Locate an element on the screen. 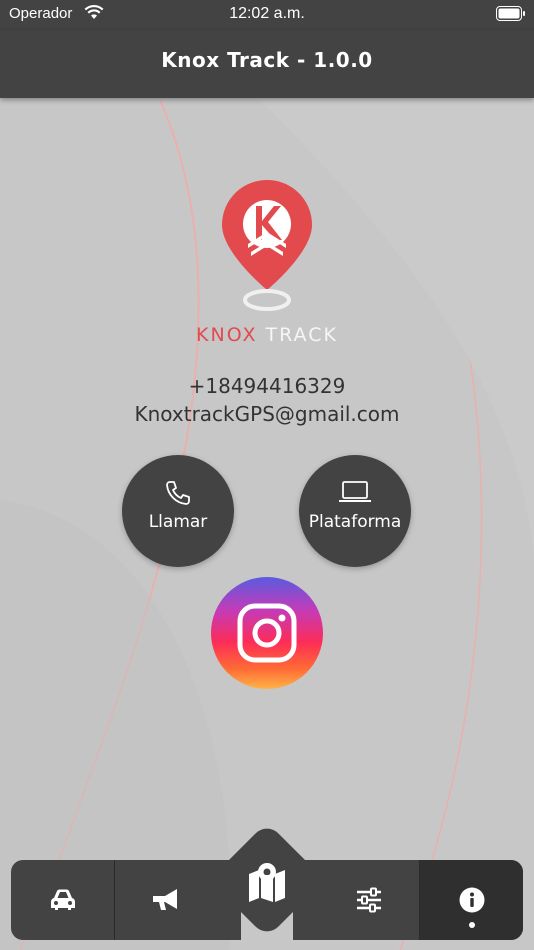 This screenshot has height=950, width=534. brand-part-track: TRACK is located at coordinates (301, 335).